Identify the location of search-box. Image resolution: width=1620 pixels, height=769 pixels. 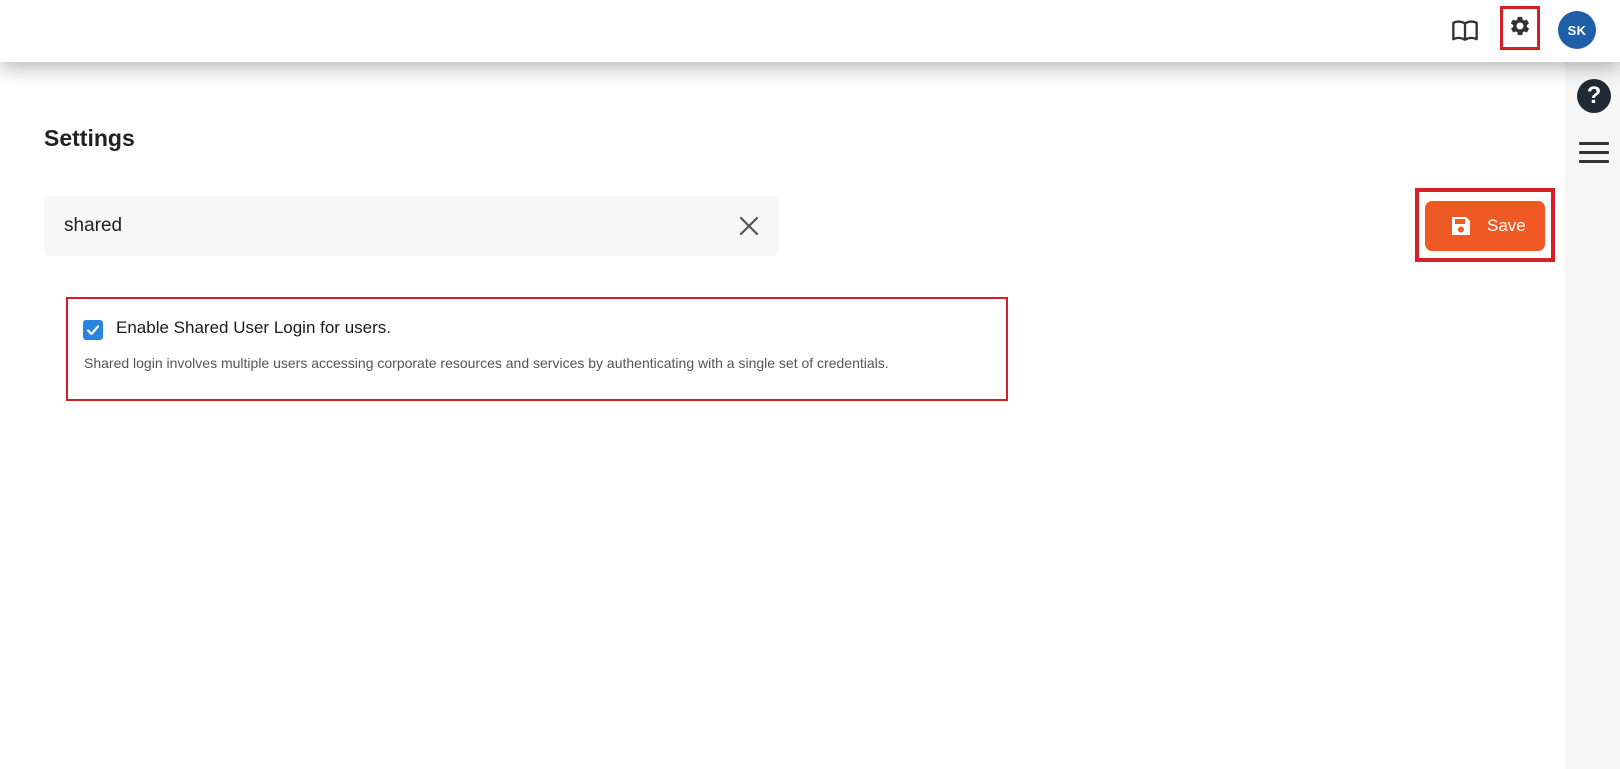
(411, 226).